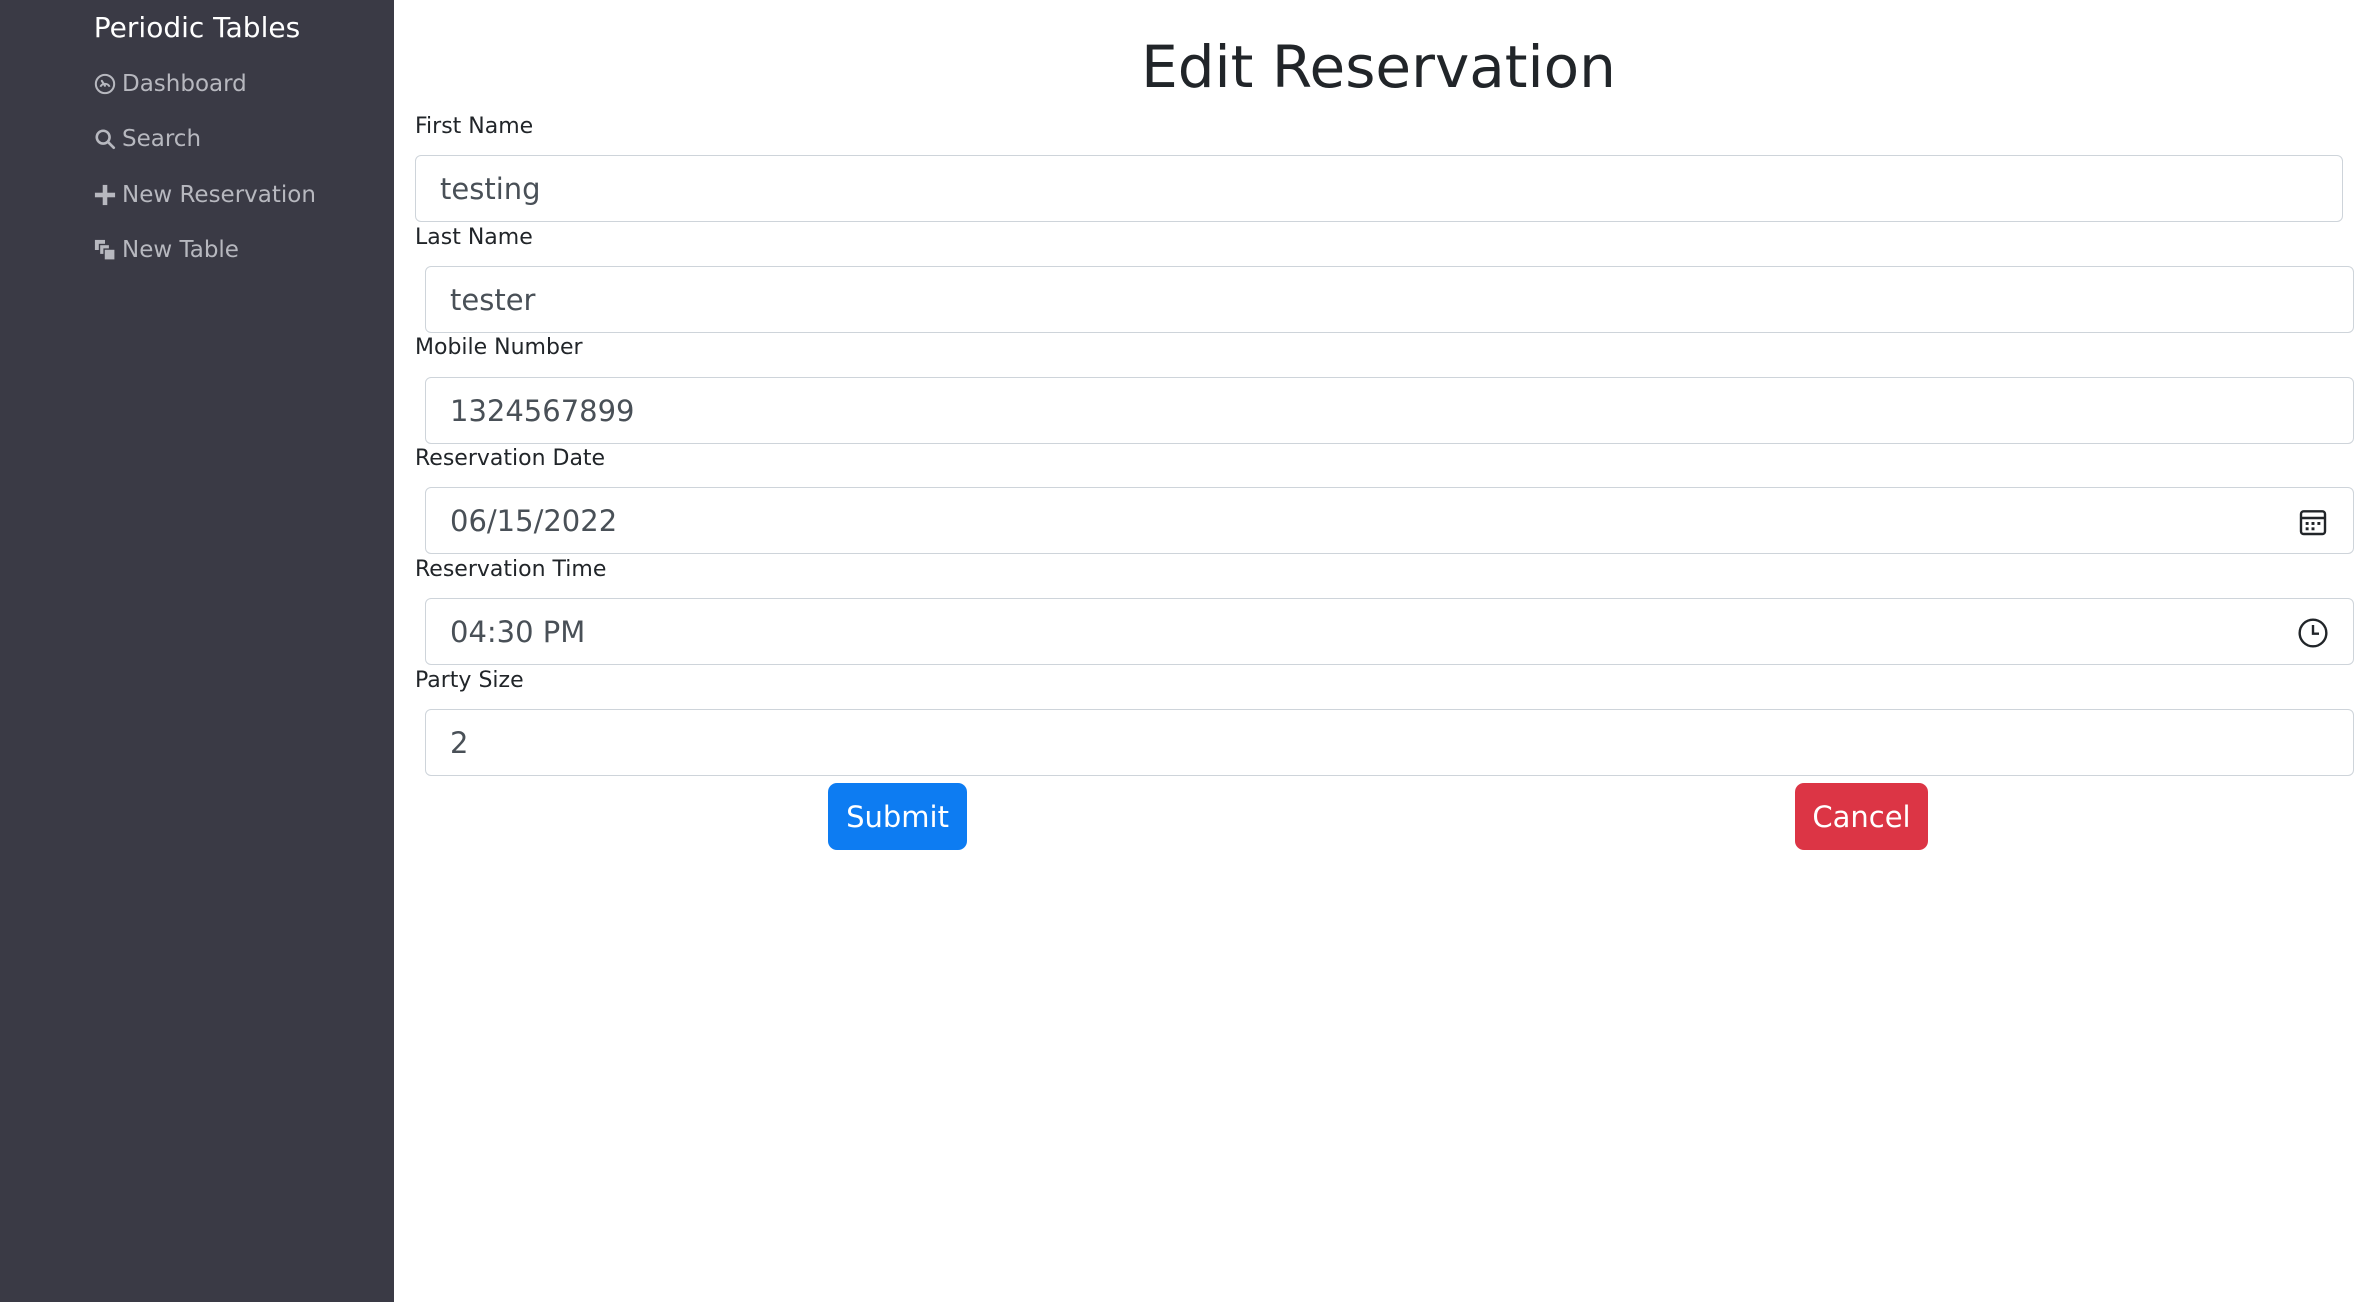 Image resolution: width=2363 pixels, height=1312 pixels. I want to click on party-size-input, so click(1401, 742).